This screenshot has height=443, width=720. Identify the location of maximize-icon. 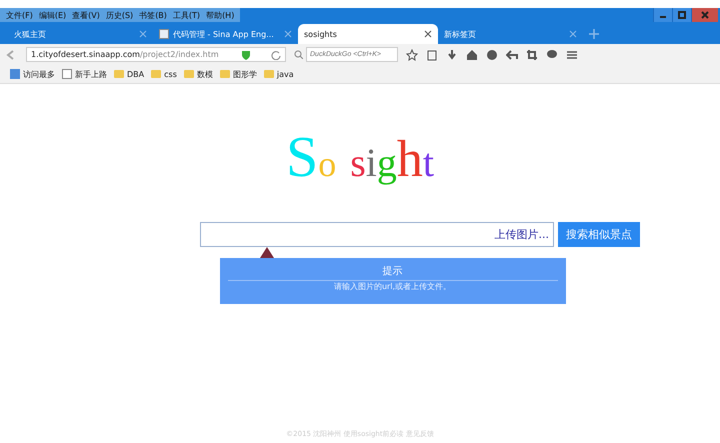
(681, 15).